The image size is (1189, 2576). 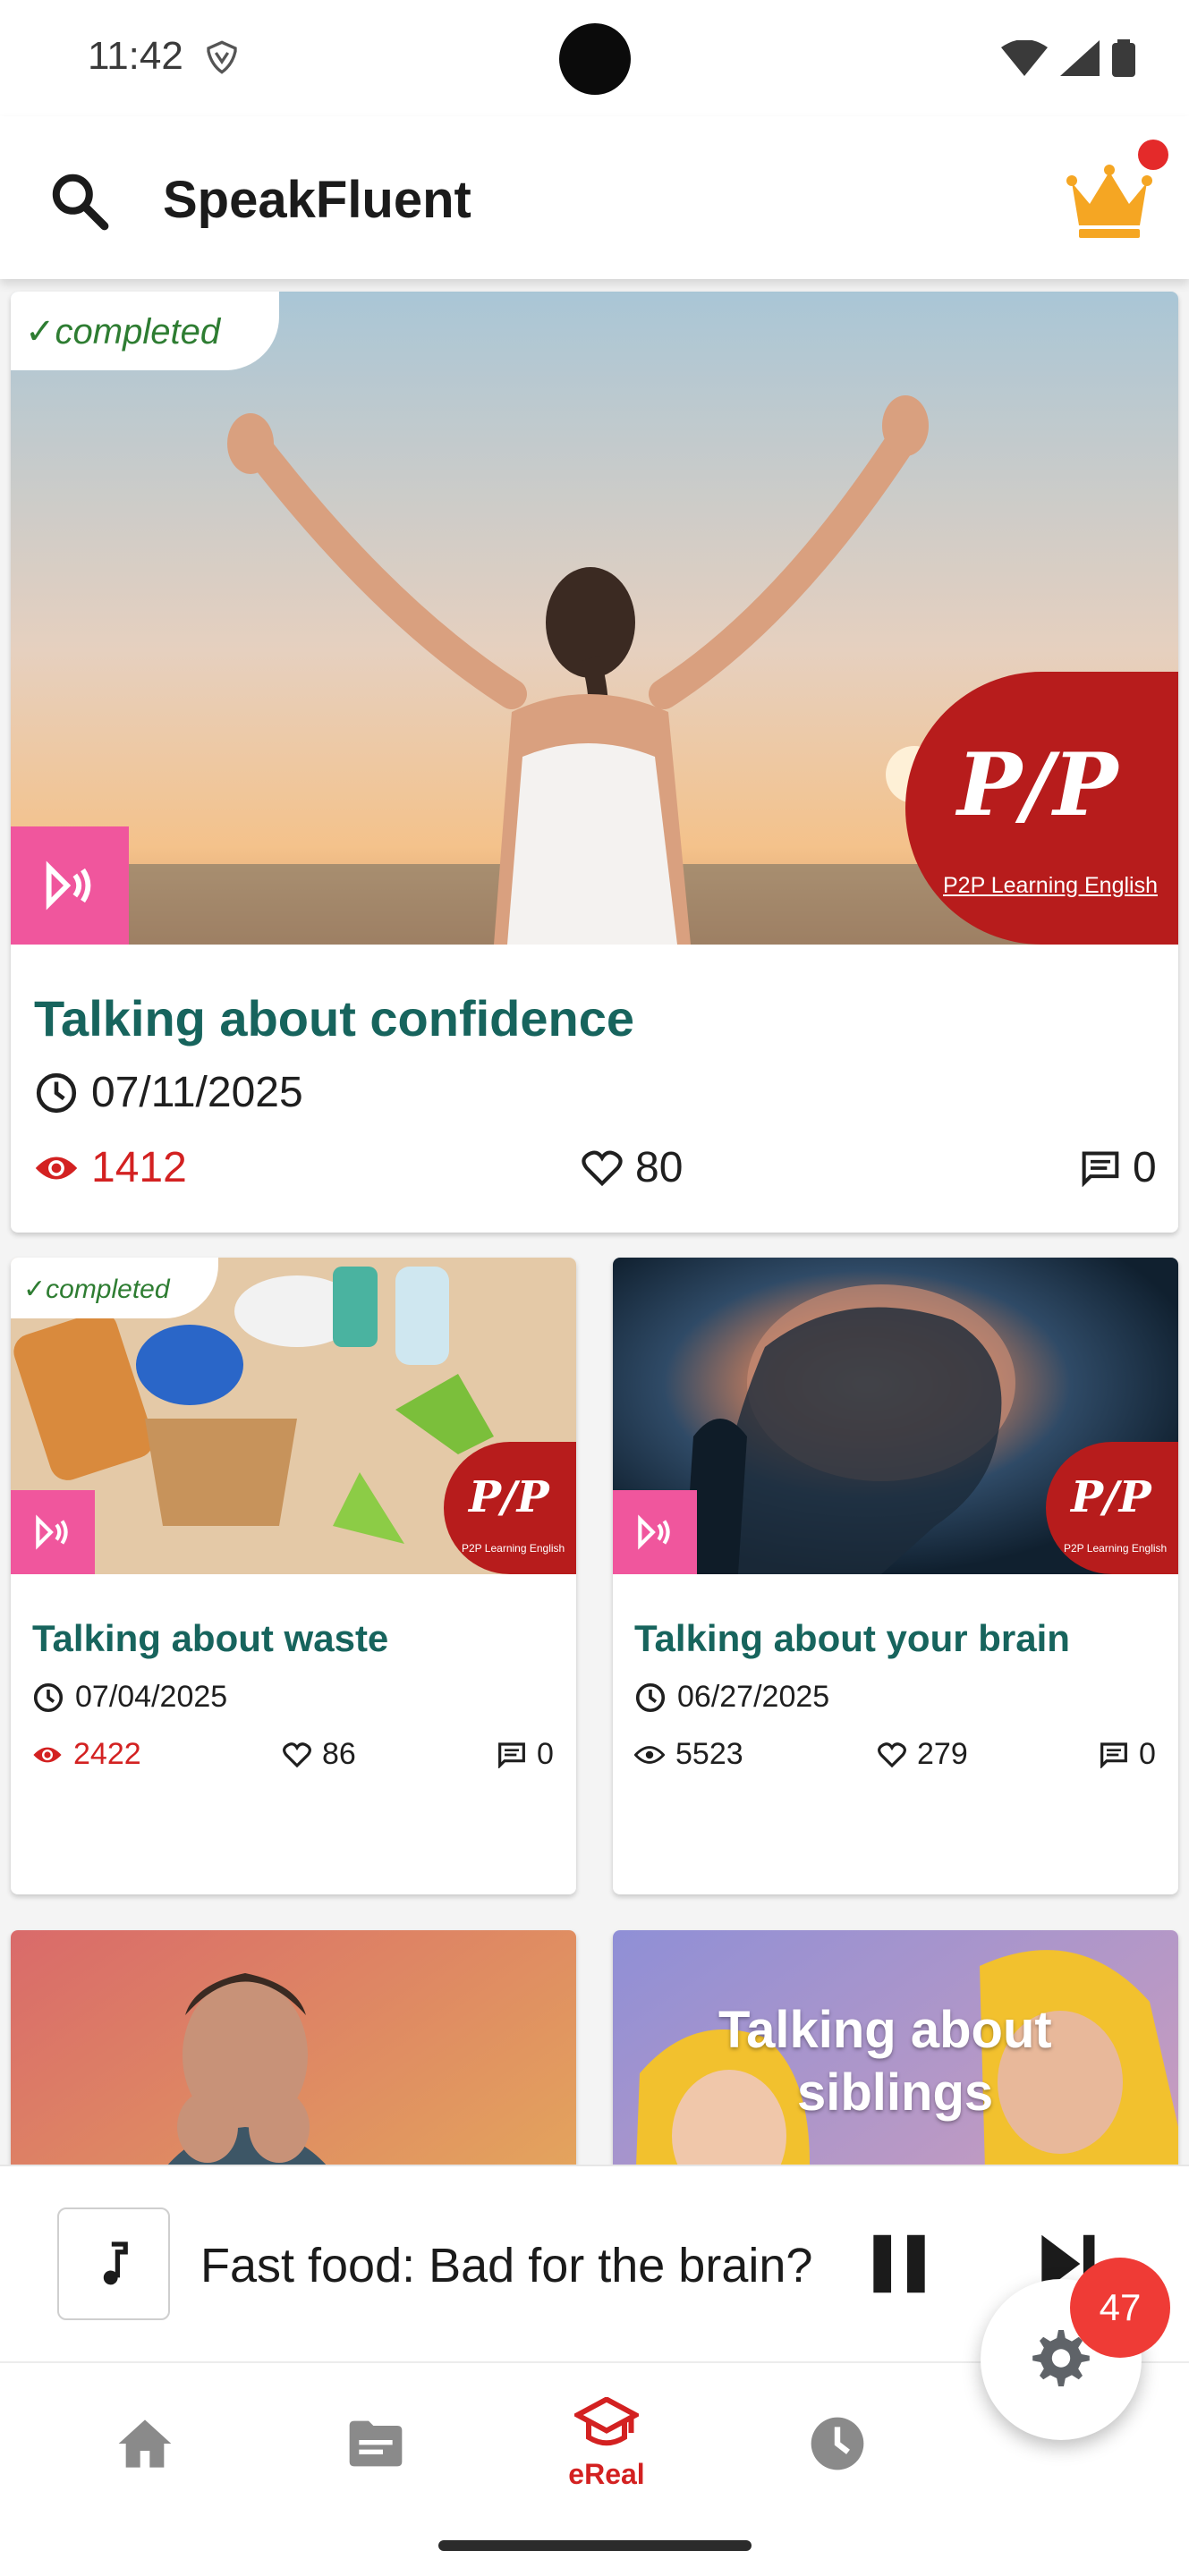 I want to click on nav-history, so click(x=837, y=2443).